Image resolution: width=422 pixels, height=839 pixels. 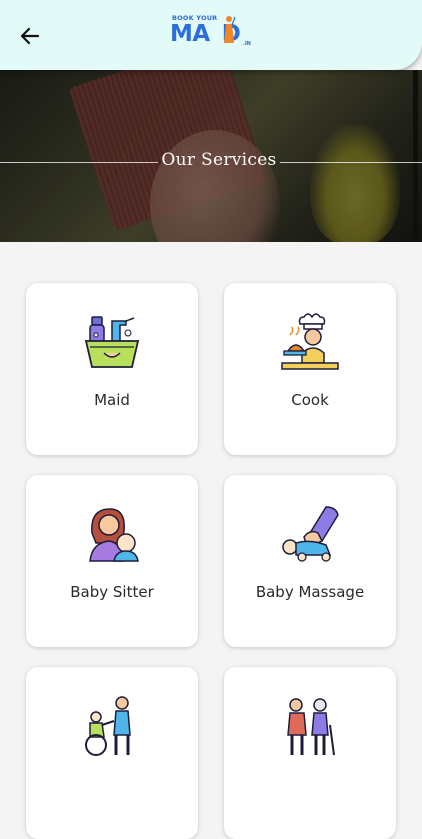 I want to click on service-label: Baby Massage, so click(x=310, y=592).